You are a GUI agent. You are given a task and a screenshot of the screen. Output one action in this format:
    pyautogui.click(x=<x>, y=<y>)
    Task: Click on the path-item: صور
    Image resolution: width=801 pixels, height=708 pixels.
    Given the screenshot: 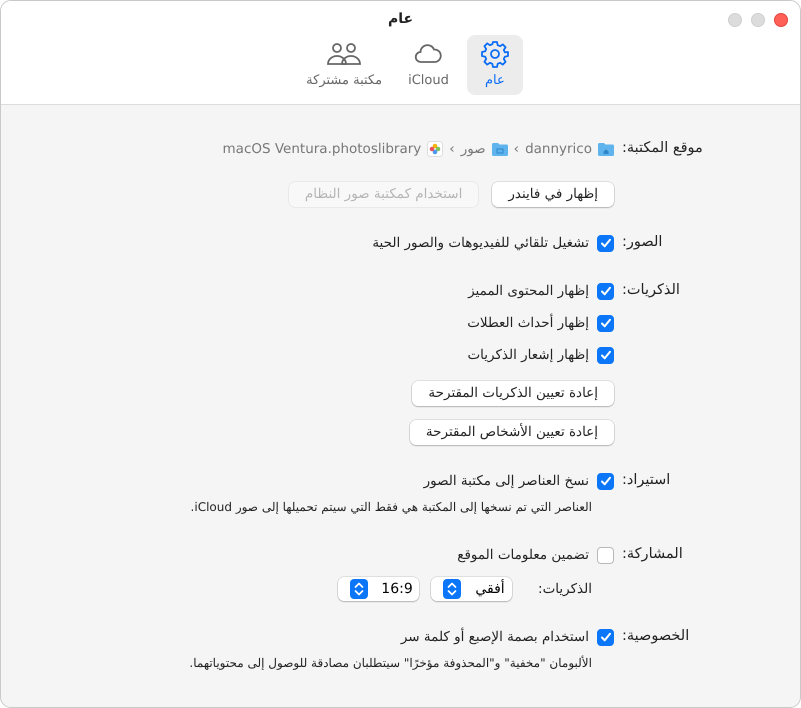 What is the action you would take?
    pyautogui.click(x=473, y=149)
    